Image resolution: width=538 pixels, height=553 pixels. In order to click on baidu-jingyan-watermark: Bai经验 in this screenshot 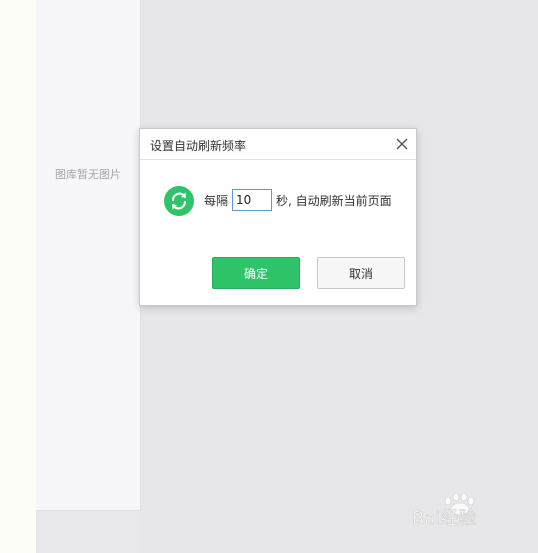, I will do `click(444, 510)`.